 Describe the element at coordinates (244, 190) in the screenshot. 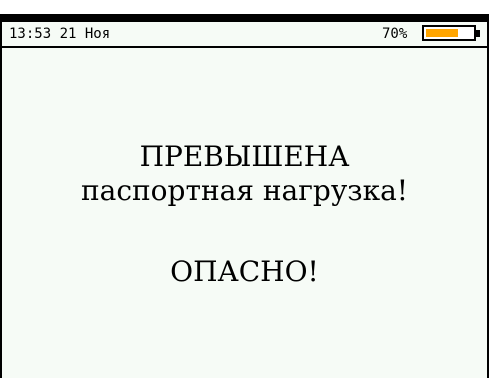

I see `warning-line-load: паспортная нагрузка!` at that location.